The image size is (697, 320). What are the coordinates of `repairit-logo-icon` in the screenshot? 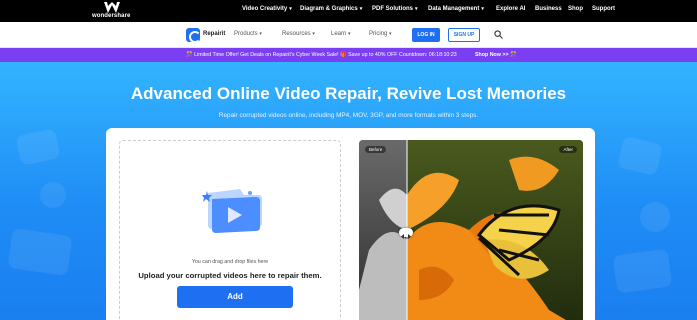 It's located at (193, 35).